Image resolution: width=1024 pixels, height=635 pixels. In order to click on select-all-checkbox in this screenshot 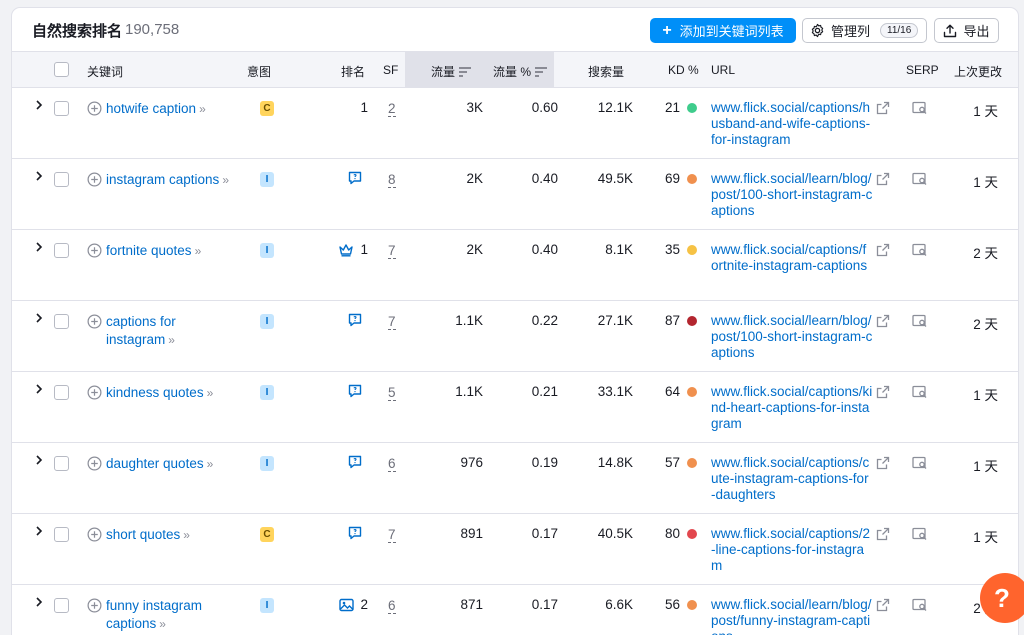, I will do `click(61, 69)`.